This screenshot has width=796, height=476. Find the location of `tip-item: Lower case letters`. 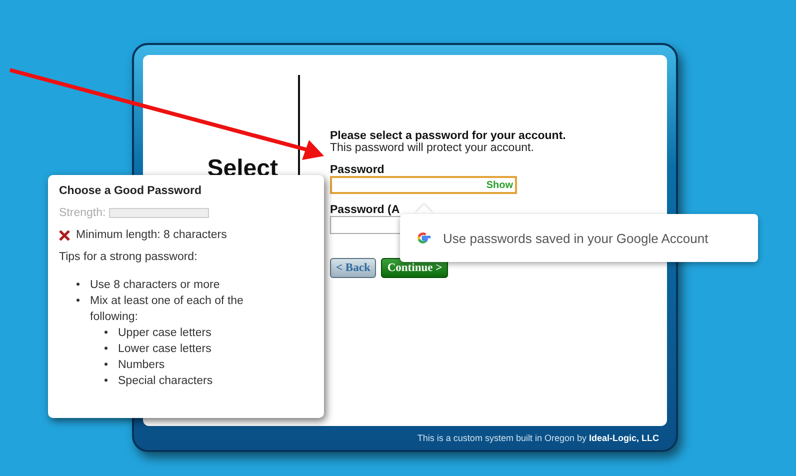

tip-item: Lower case letters is located at coordinates (165, 349).